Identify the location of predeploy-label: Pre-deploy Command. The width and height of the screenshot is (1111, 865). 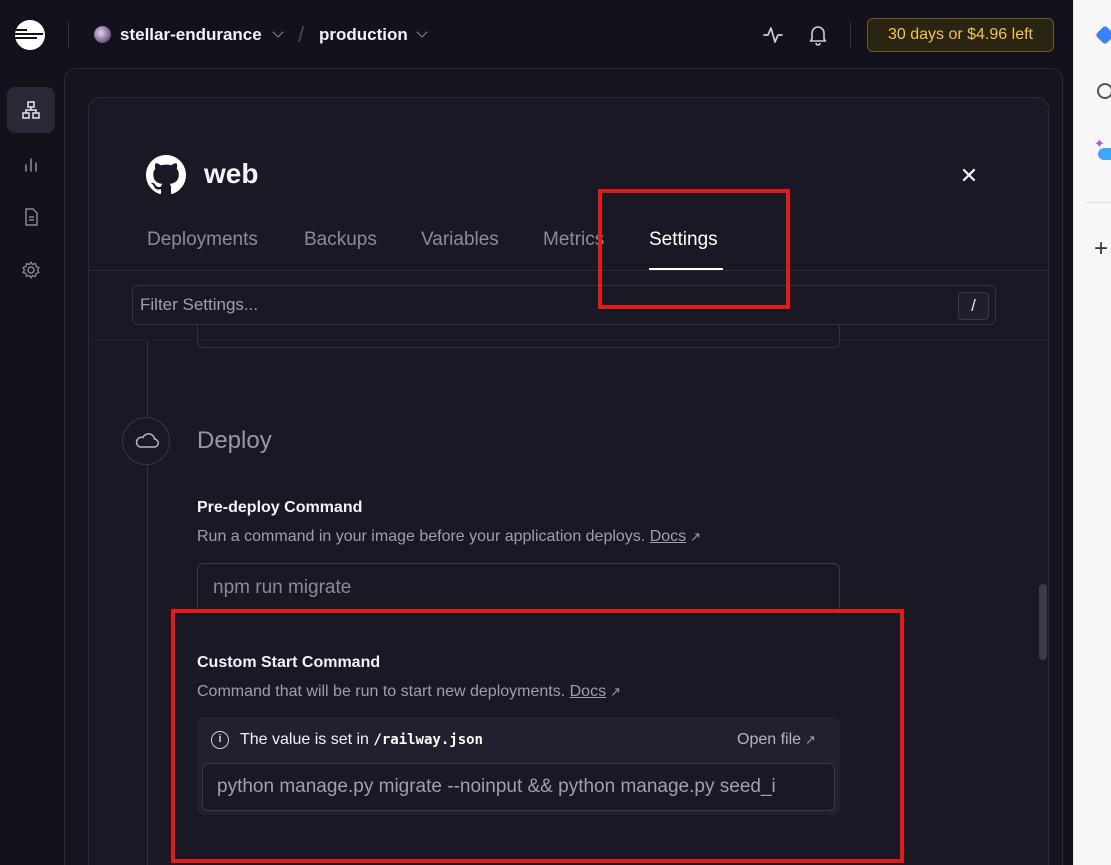
(280, 507).